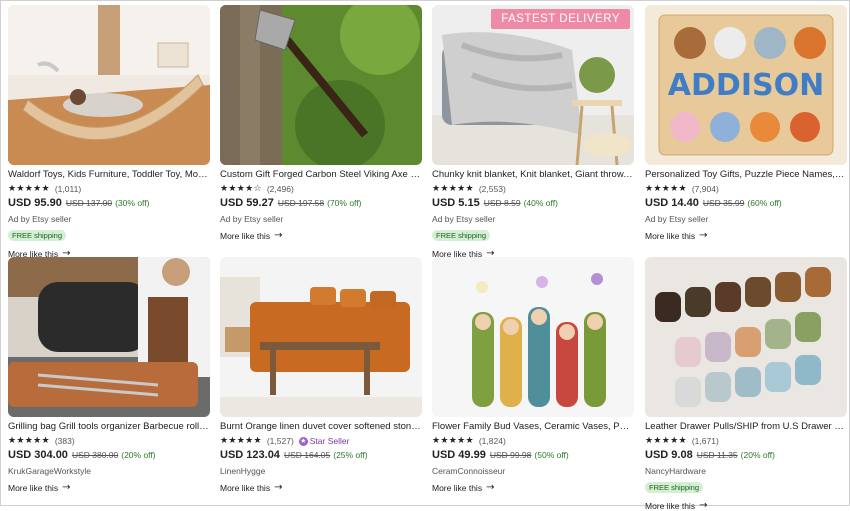 The width and height of the screenshot is (850, 511). I want to click on price: USD 14.40, so click(672, 203).